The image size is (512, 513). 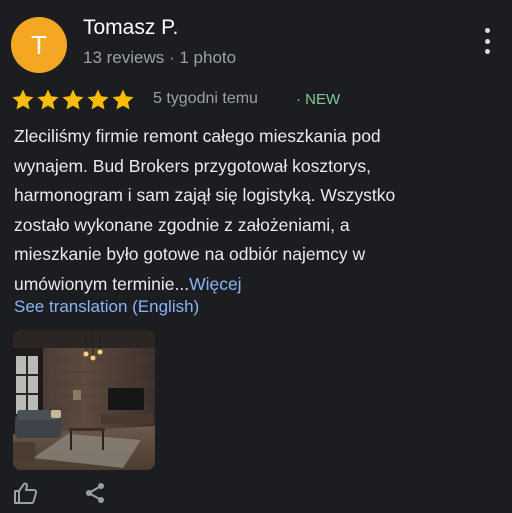 I want to click on review-photo, so click(x=84, y=400).